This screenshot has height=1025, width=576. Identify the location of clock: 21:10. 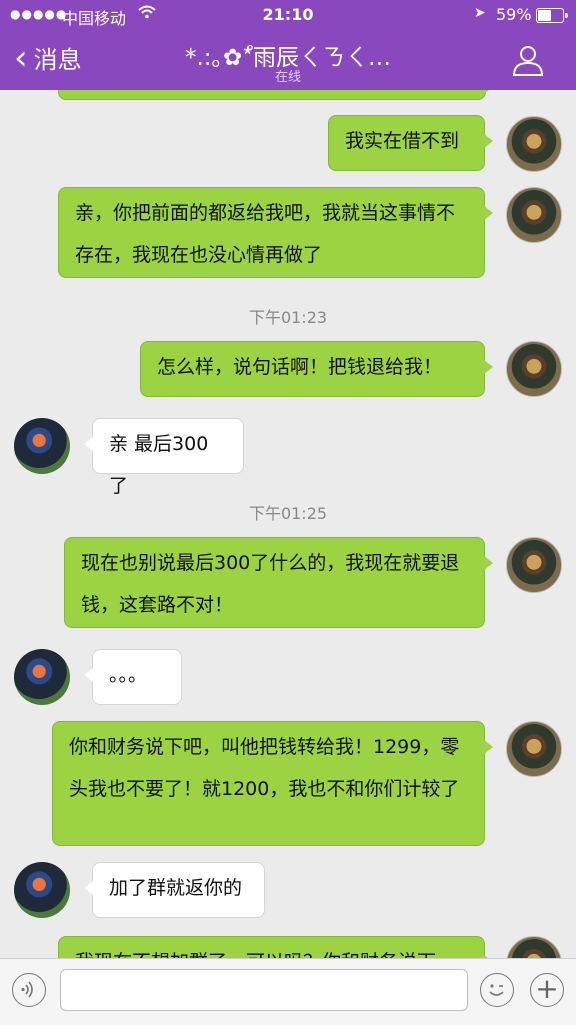
(288, 14).